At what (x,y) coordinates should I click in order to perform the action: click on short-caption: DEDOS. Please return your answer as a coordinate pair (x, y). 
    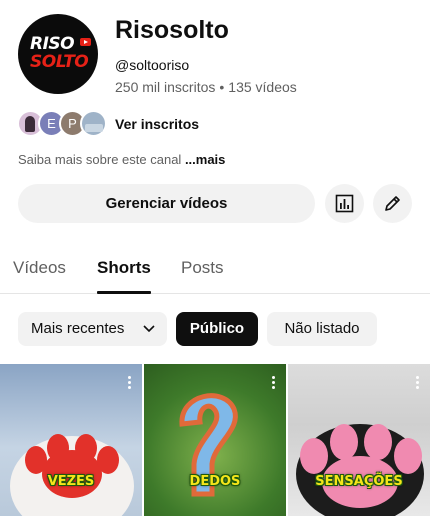
    Looking at the image, I should click on (215, 481).